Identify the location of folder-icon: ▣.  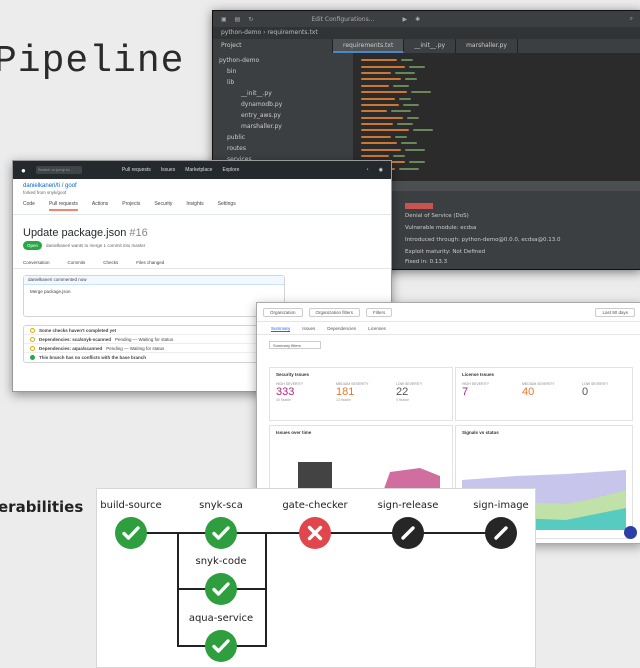
(224, 19).